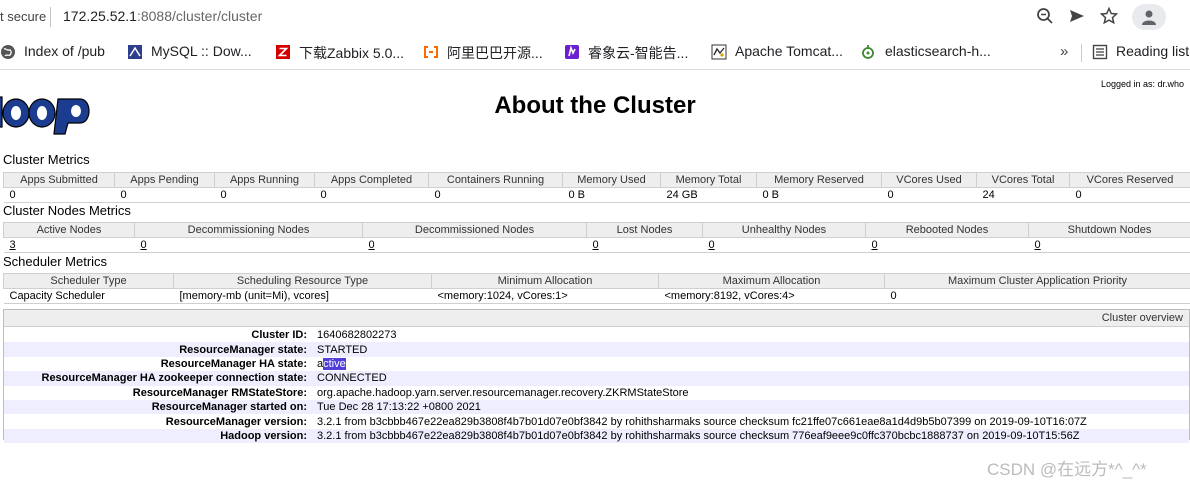  What do you see at coordinates (13, 245) in the screenshot?
I see `active-nodes-link: 3` at bounding box center [13, 245].